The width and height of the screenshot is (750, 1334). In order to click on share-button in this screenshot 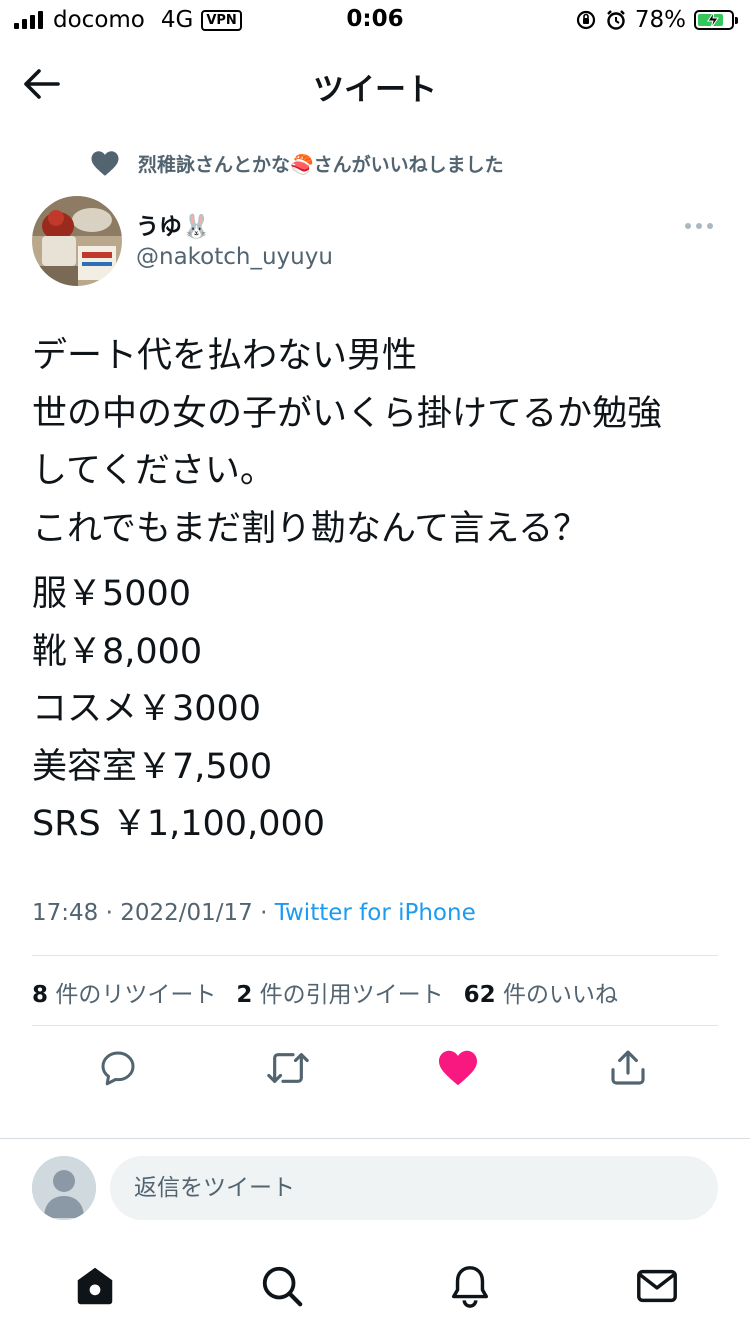, I will do `click(628, 1068)`.